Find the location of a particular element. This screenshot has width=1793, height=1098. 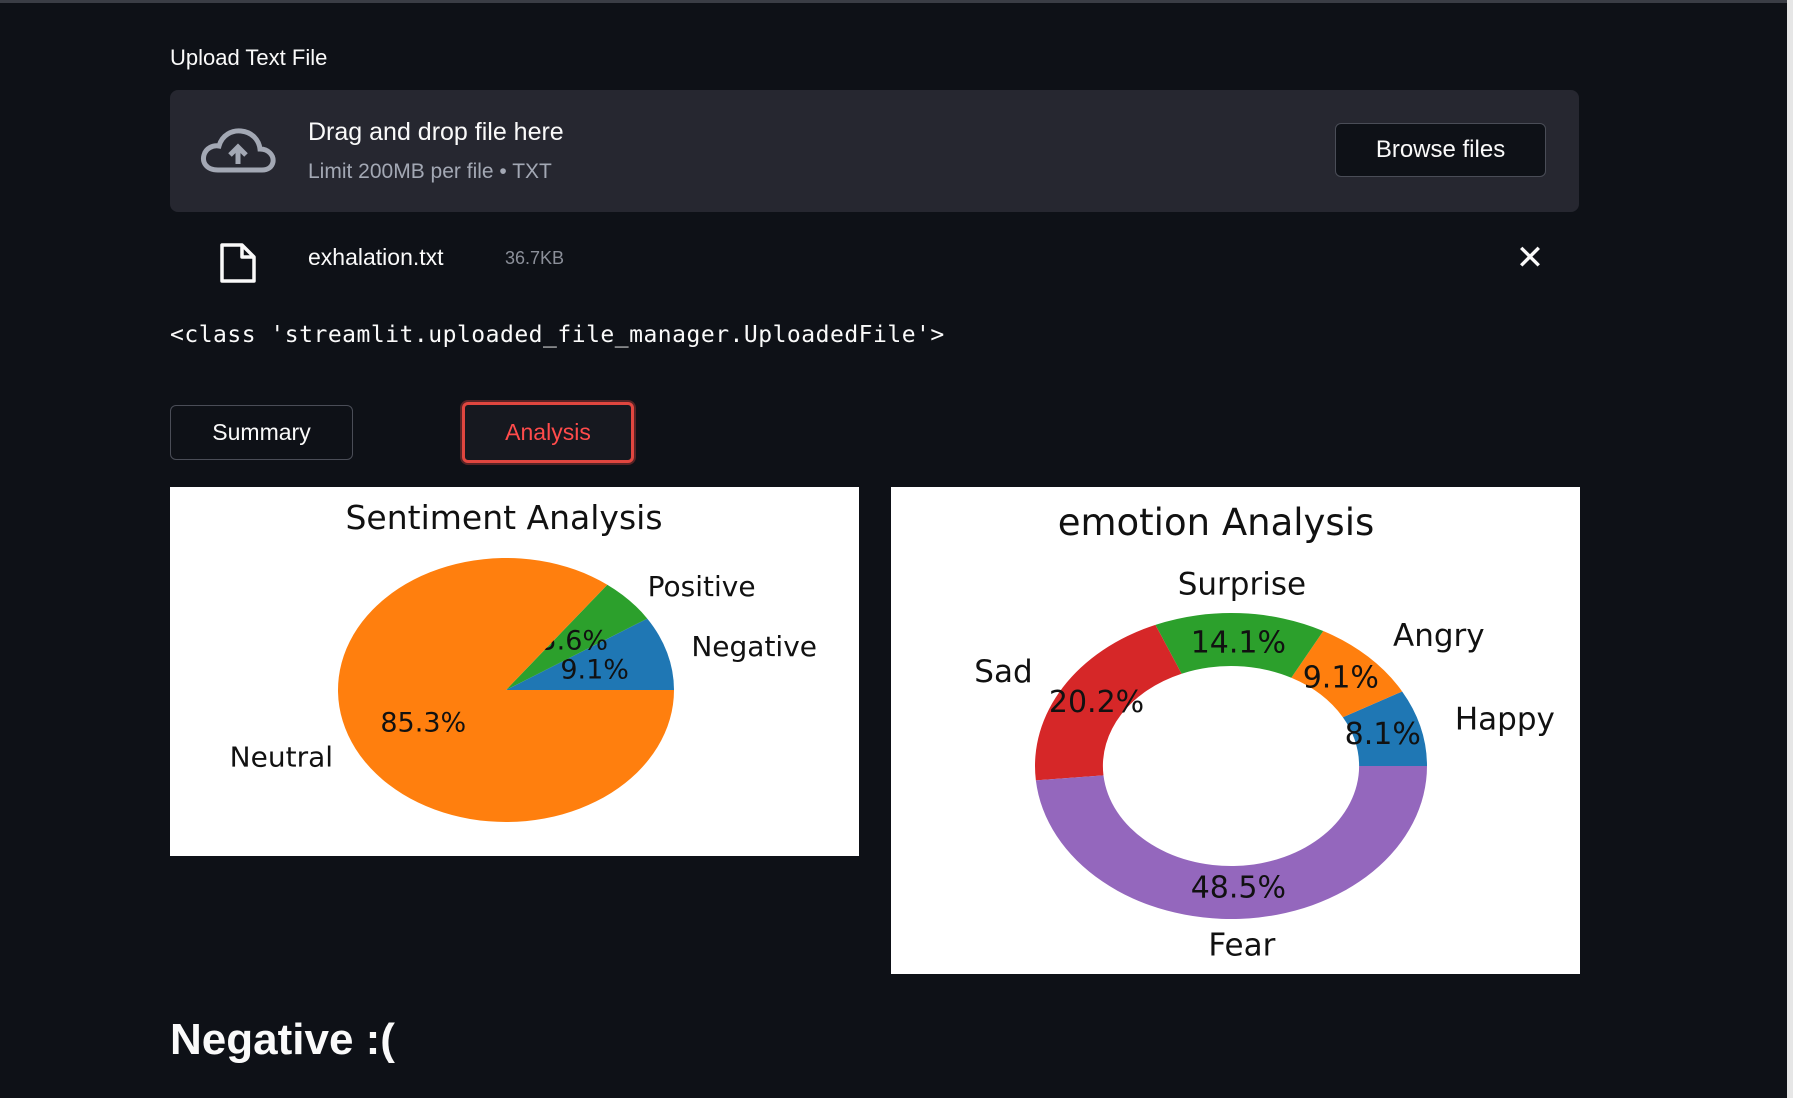

summary-button: Summary is located at coordinates (261, 432).